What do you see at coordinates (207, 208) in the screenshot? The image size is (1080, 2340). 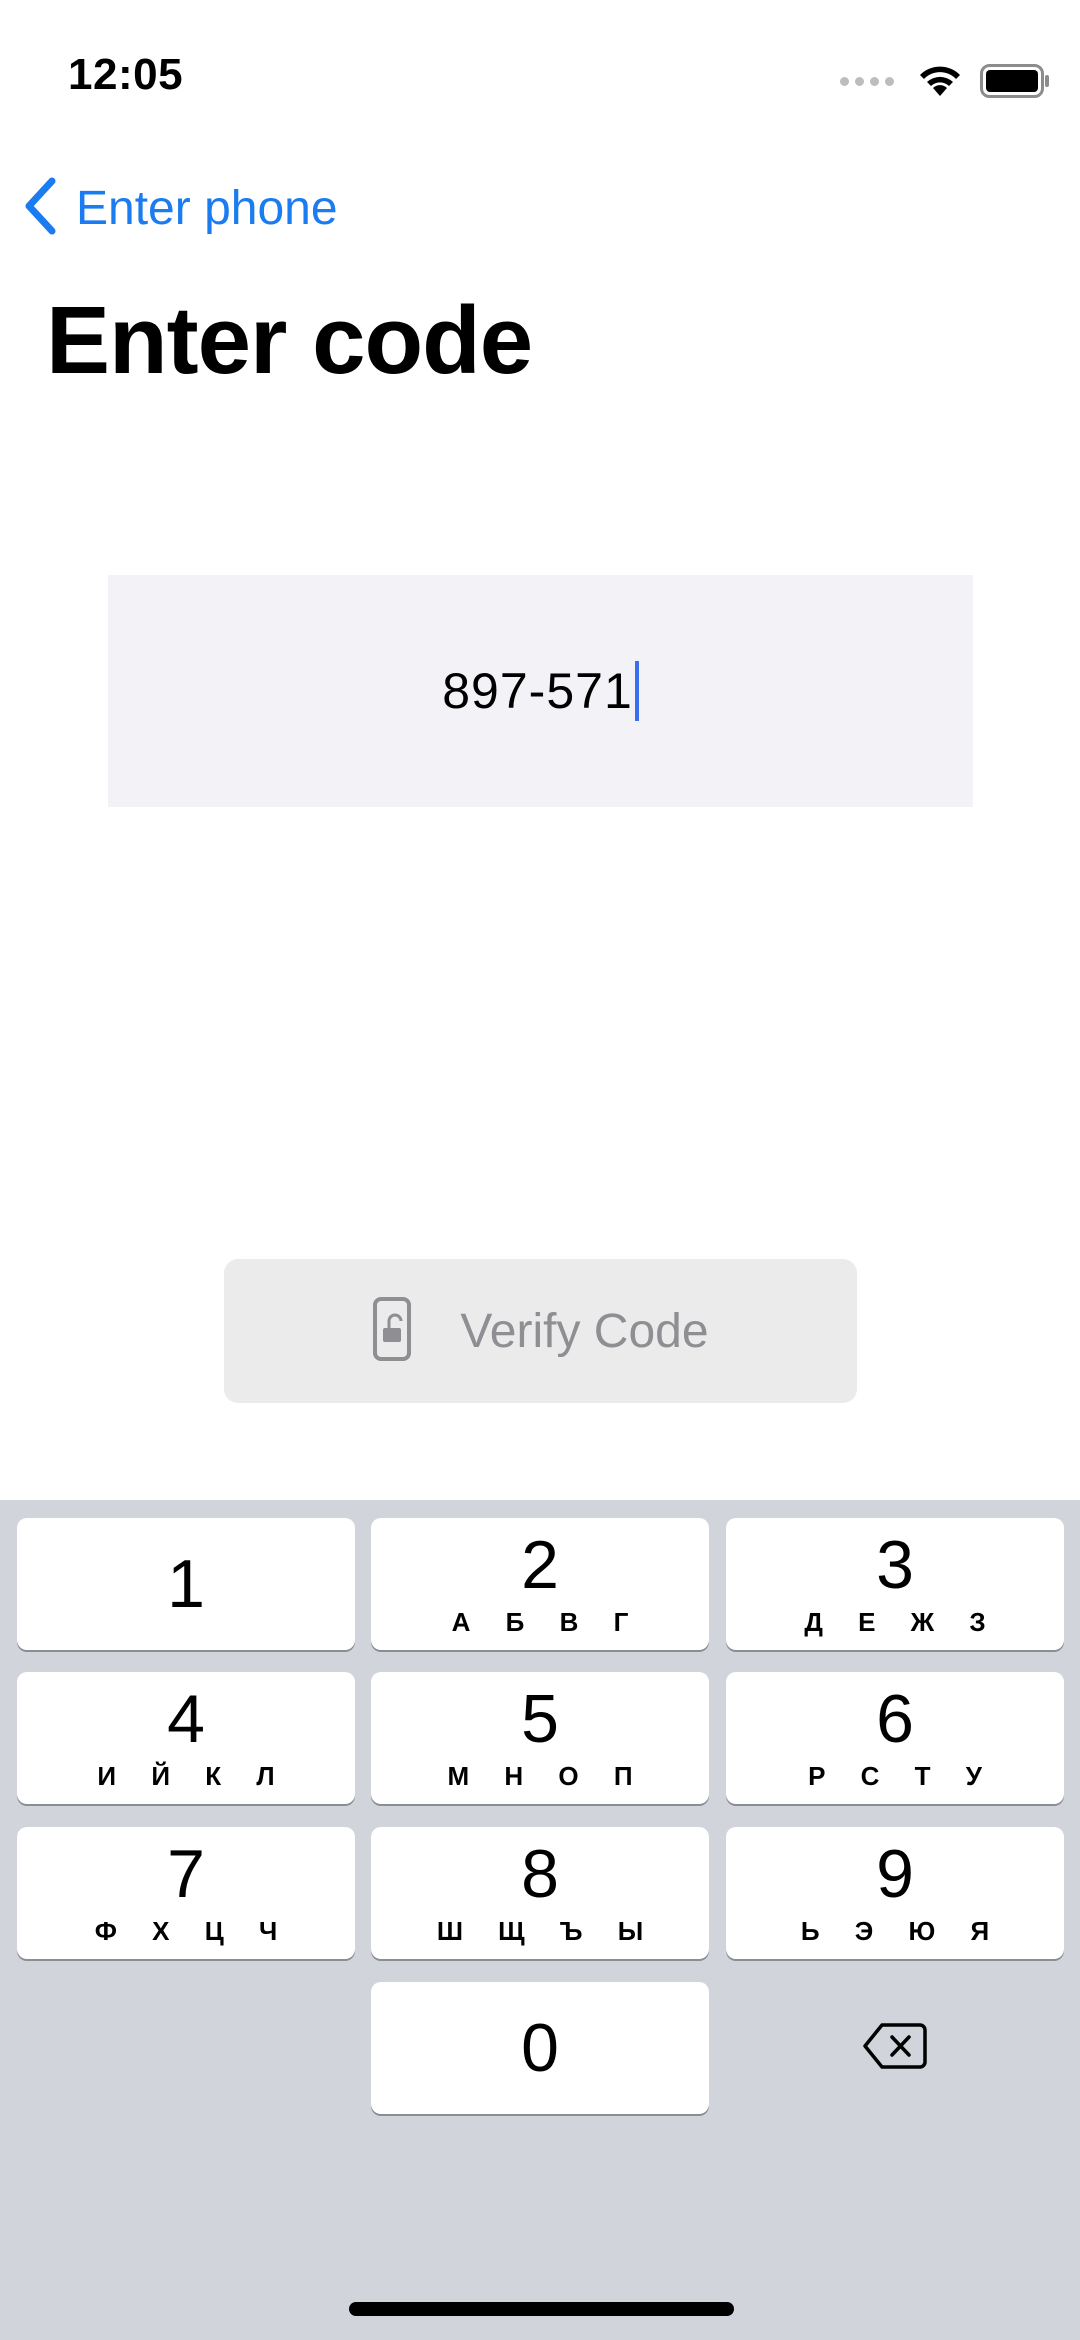 I see `back-label: Enter phone` at bounding box center [207, 208].